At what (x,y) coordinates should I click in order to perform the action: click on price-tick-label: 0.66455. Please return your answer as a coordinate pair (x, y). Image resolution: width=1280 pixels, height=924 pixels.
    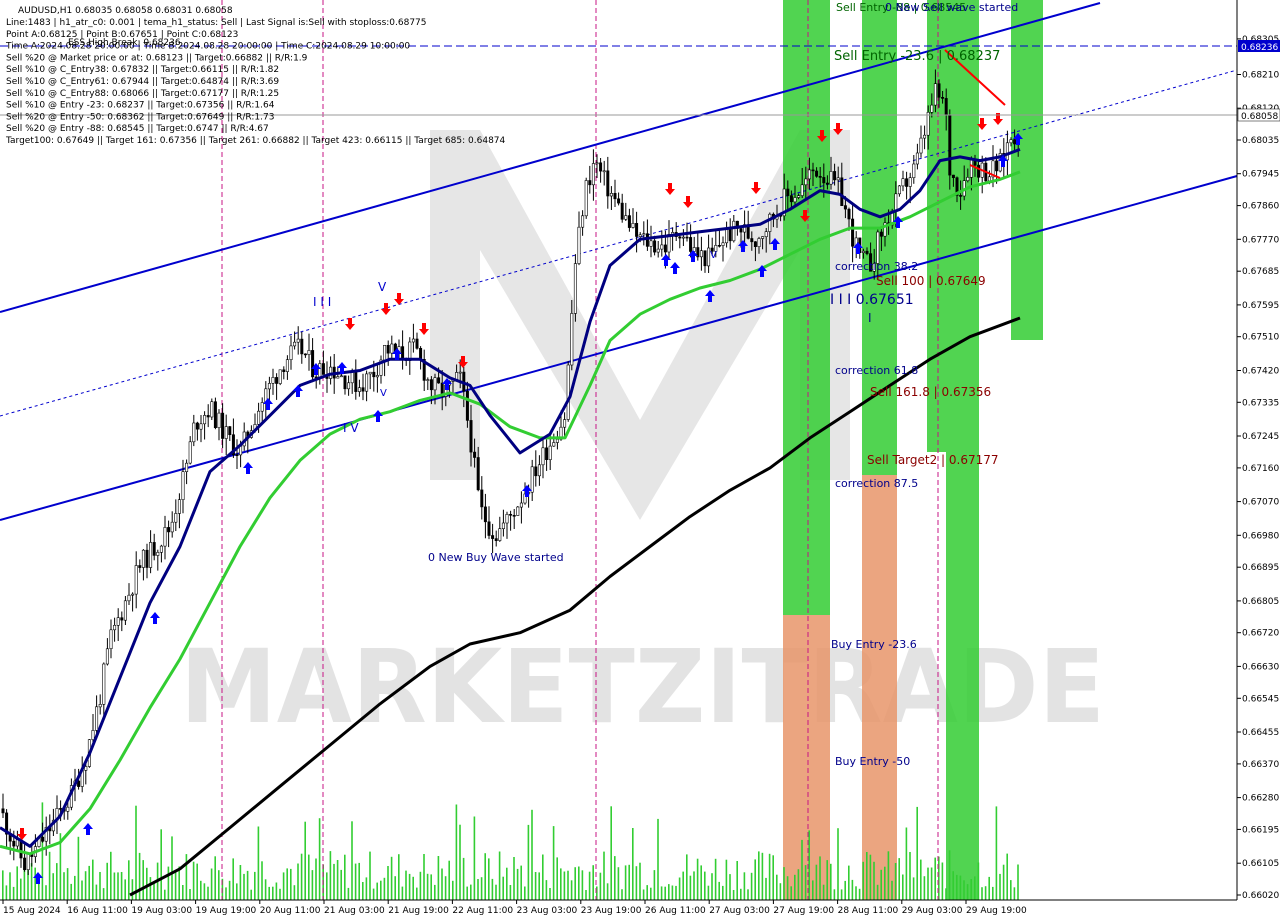
    Looking at the image, I should click on (1260, 733).